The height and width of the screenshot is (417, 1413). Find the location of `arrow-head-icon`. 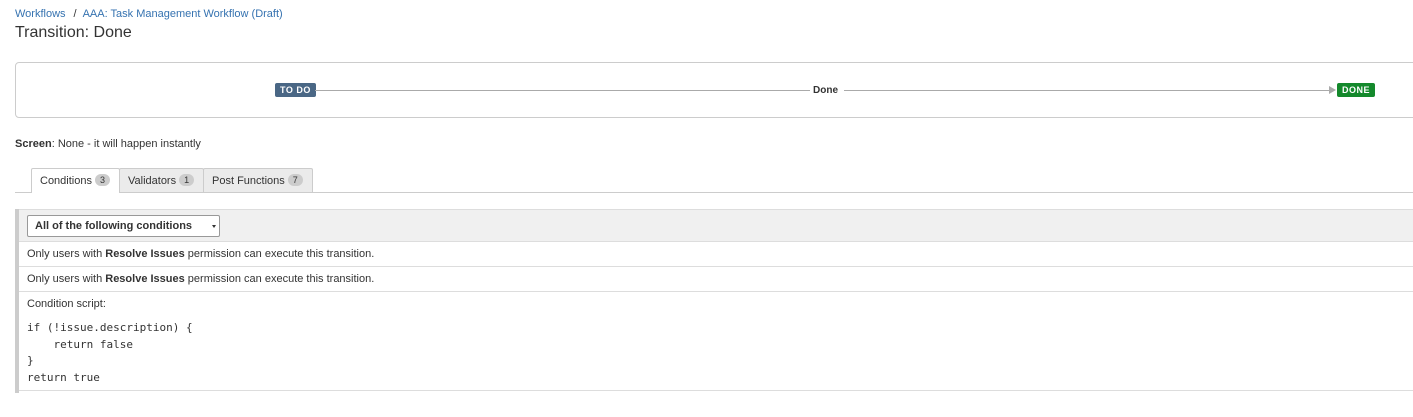

arrow-head-icon is located at coordinates (1332, 90).